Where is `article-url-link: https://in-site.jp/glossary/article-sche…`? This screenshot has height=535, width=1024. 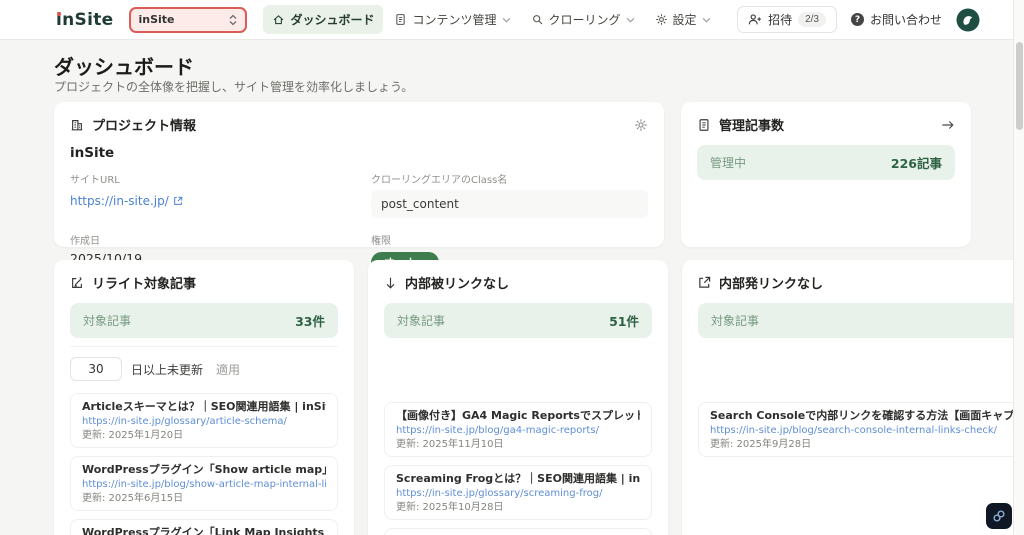
article-url-link: https://in-site.jp/glossary/article-sche… is located at coordinates (204, 421).